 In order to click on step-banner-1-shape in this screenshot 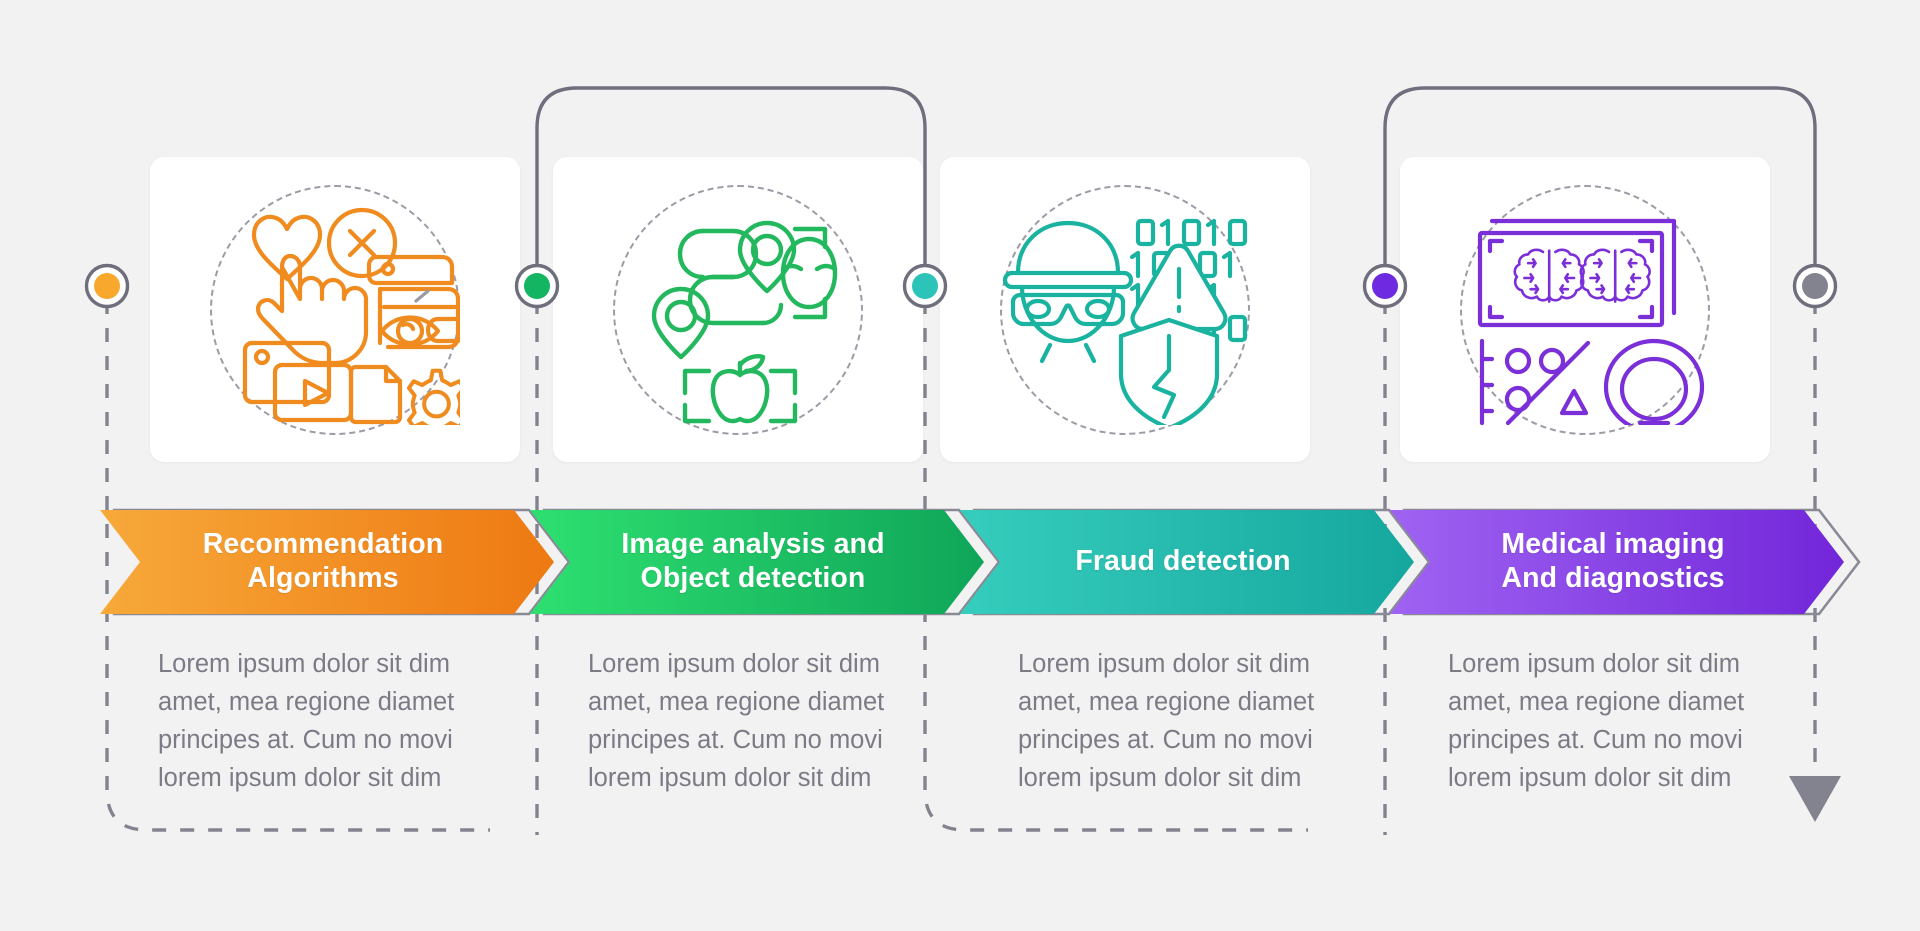, I will do `click(335, 562)`.